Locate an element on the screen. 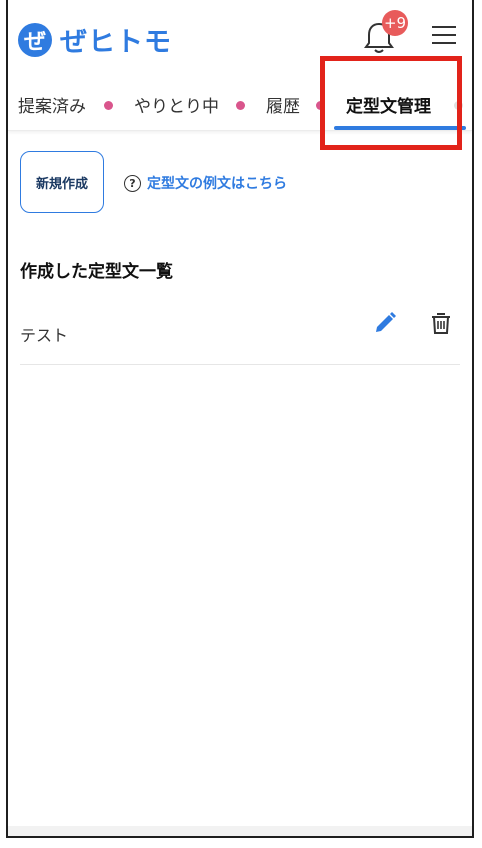 Image resolution: width=482 pixels, height=848 pixels. logo-text: ぜヒトモ is located at coordinates (116, 42).